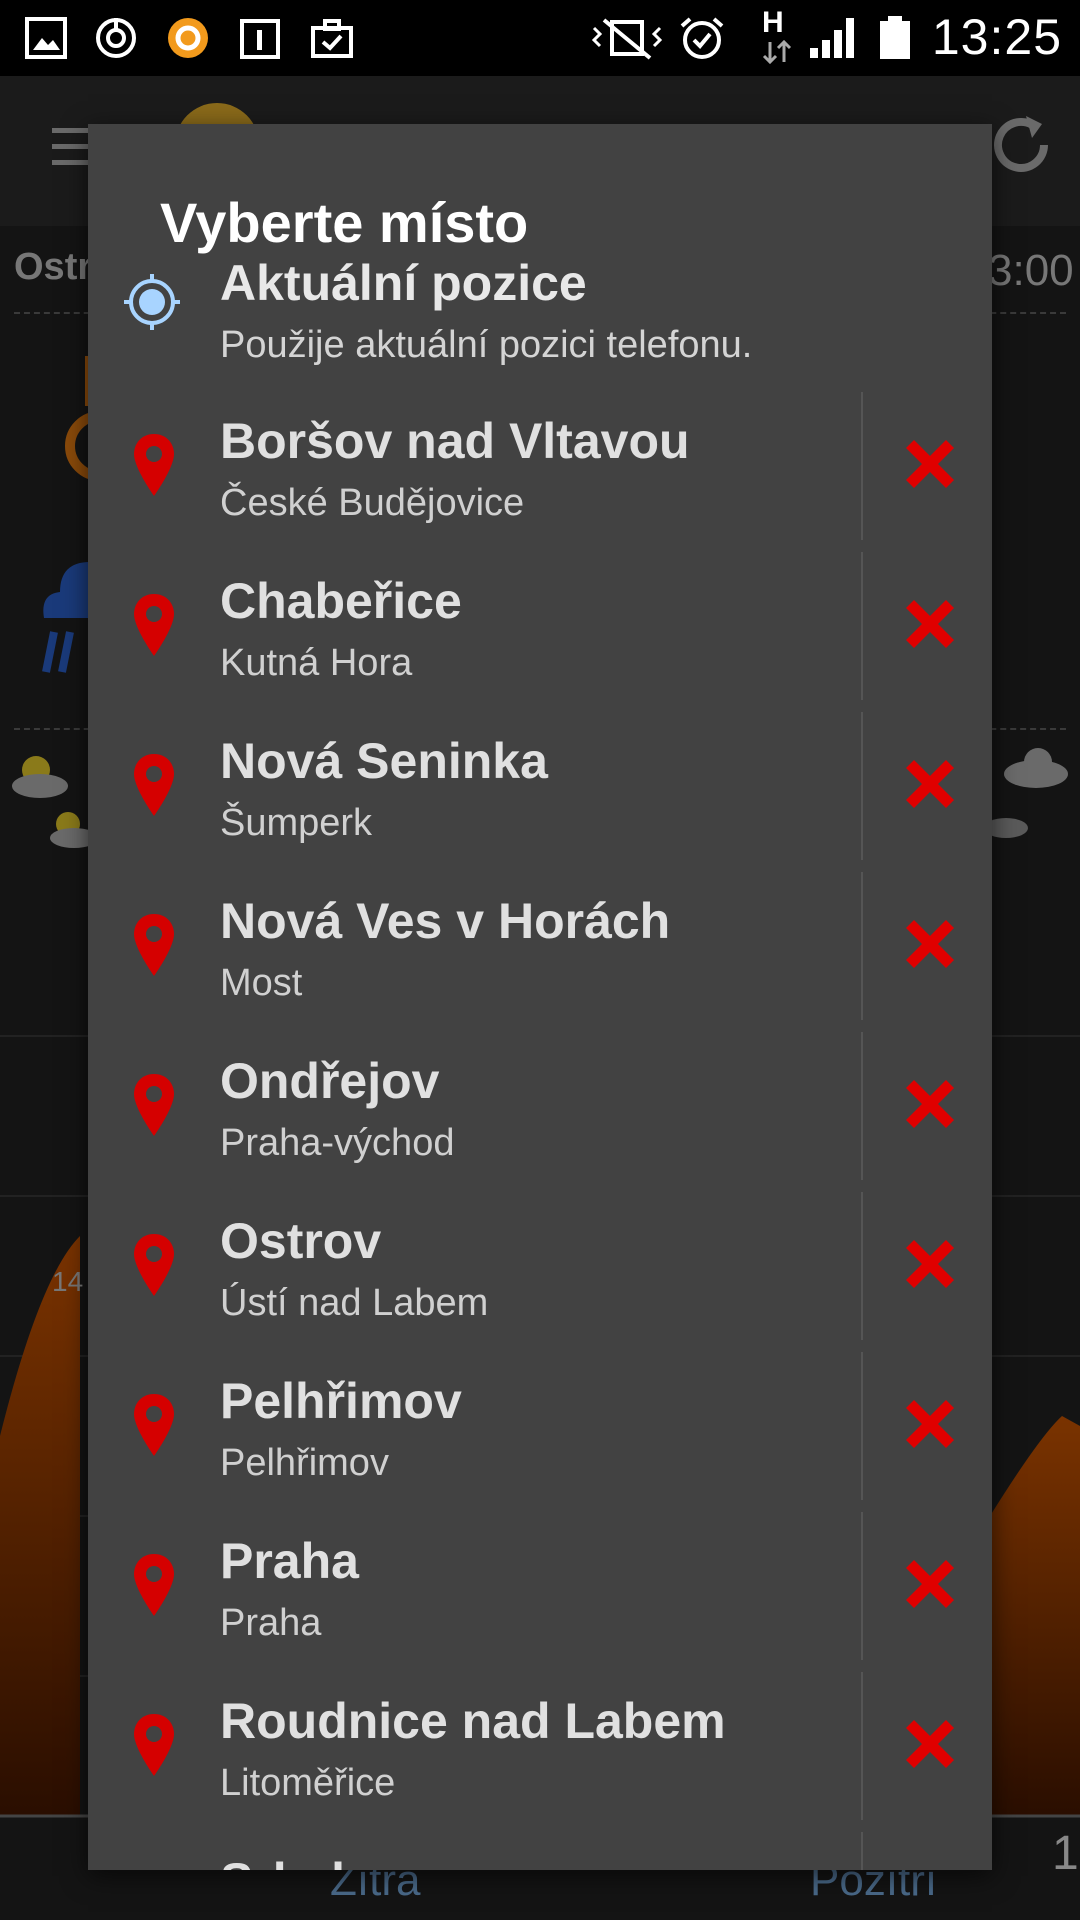  I want to click on crosshair-locate-icon, so click(152, 302).